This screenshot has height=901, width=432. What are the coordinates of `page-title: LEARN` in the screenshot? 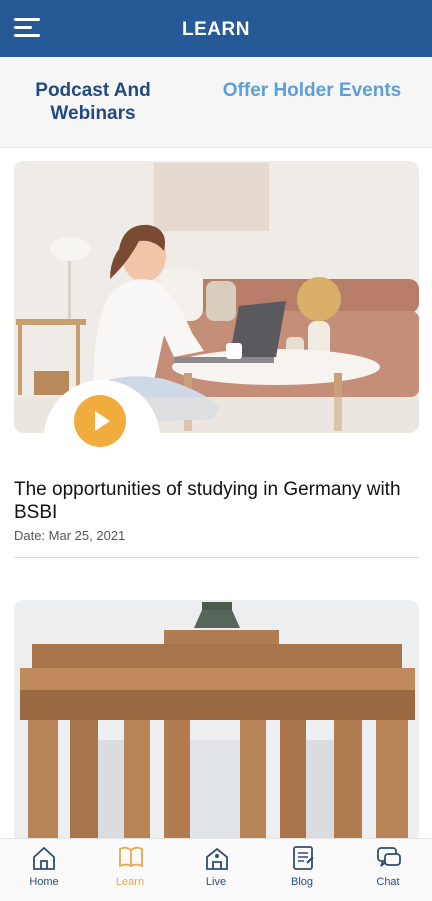 It's located at (216, 29).